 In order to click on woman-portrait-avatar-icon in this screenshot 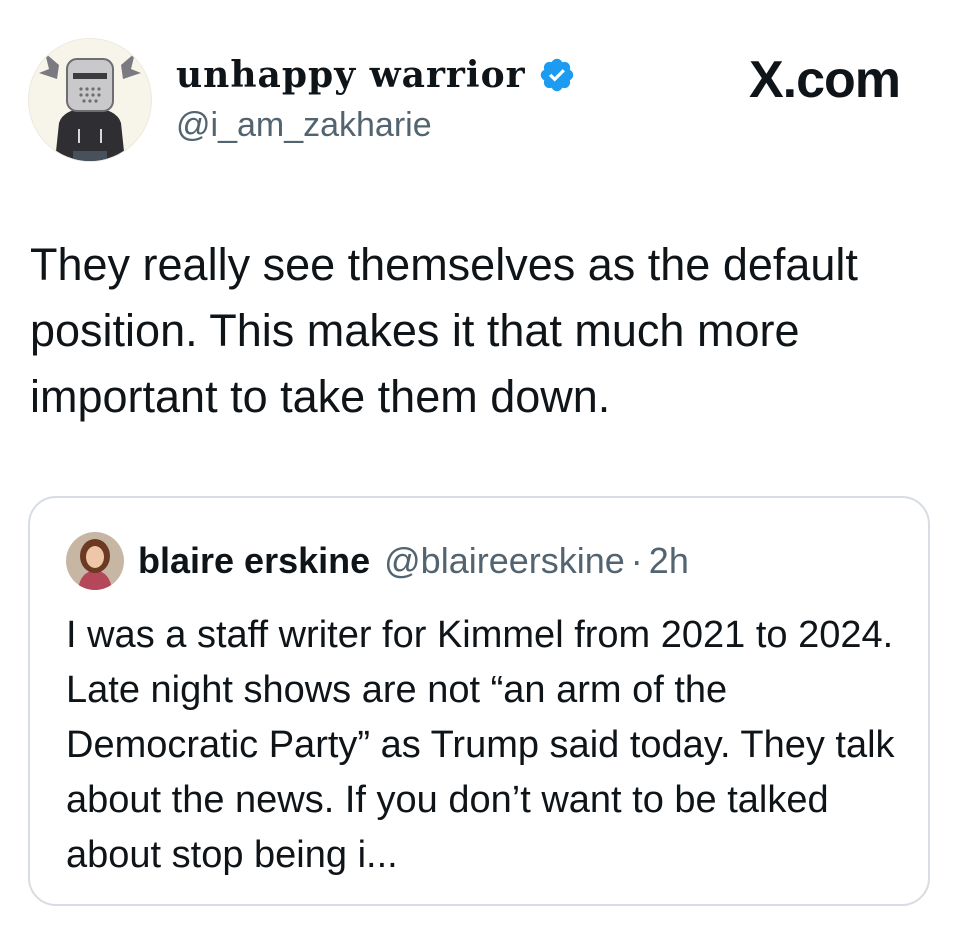, I will do `click(95, 561)`.